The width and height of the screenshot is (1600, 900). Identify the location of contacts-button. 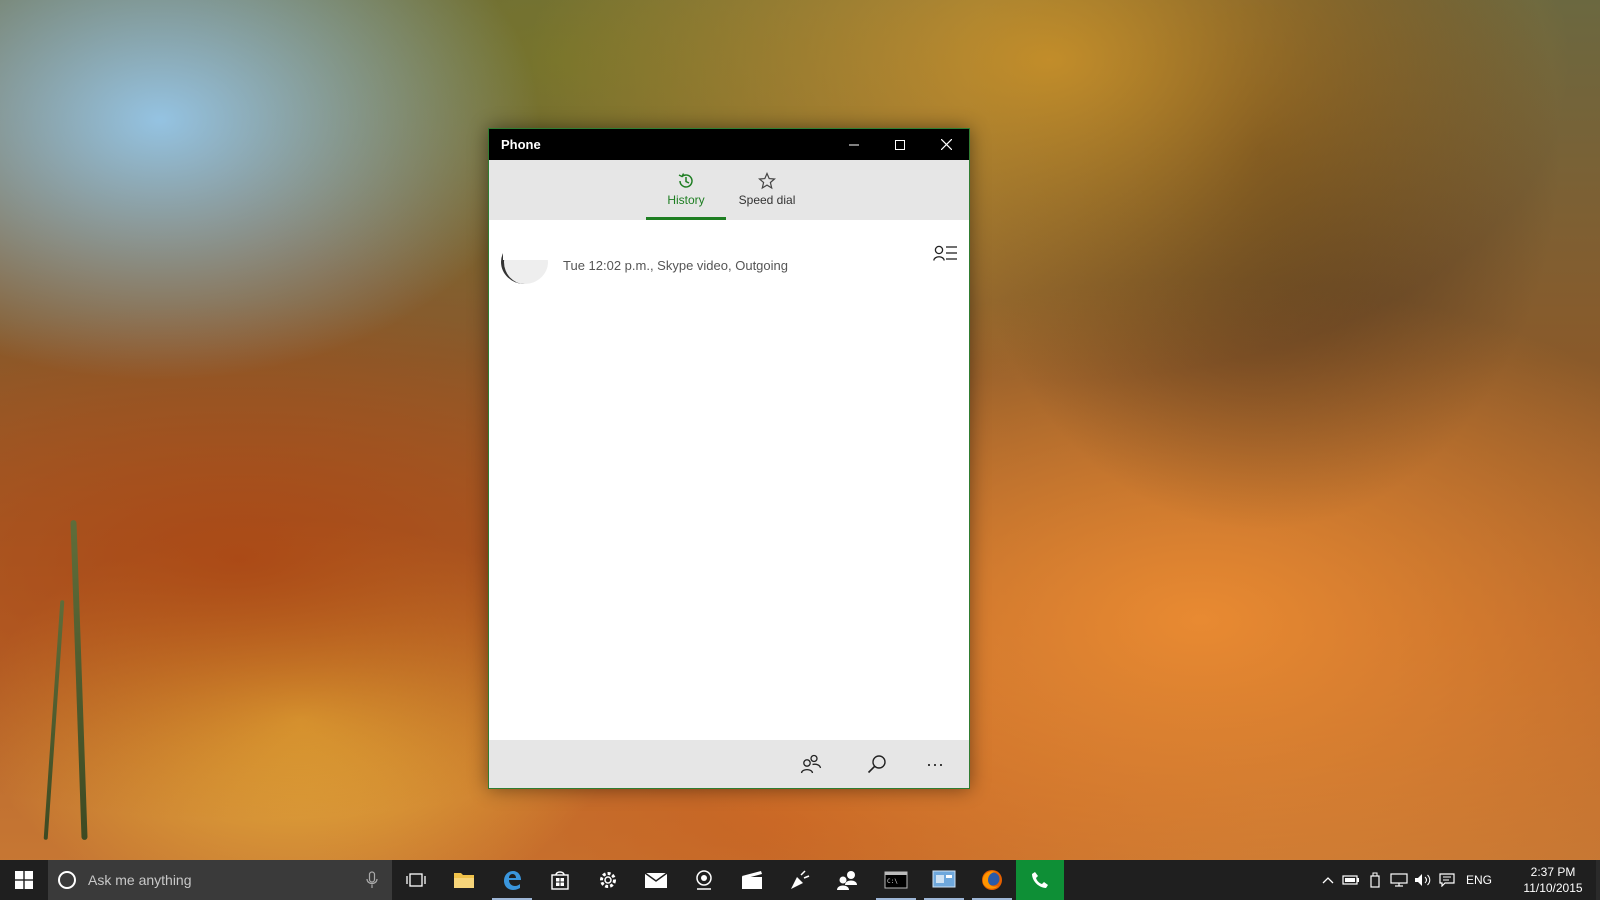
(811, 764).